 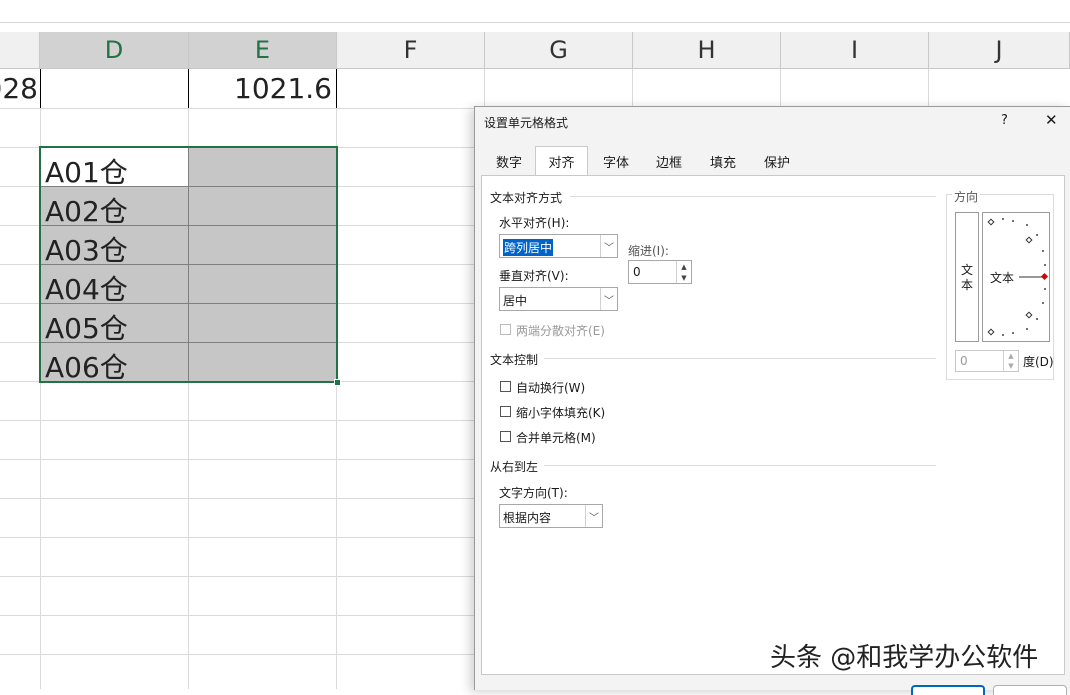 What do you see at coordinates (966, 196) in the screenshot?
I see `group-orientation: 方向` at bounding box center [966, 196].